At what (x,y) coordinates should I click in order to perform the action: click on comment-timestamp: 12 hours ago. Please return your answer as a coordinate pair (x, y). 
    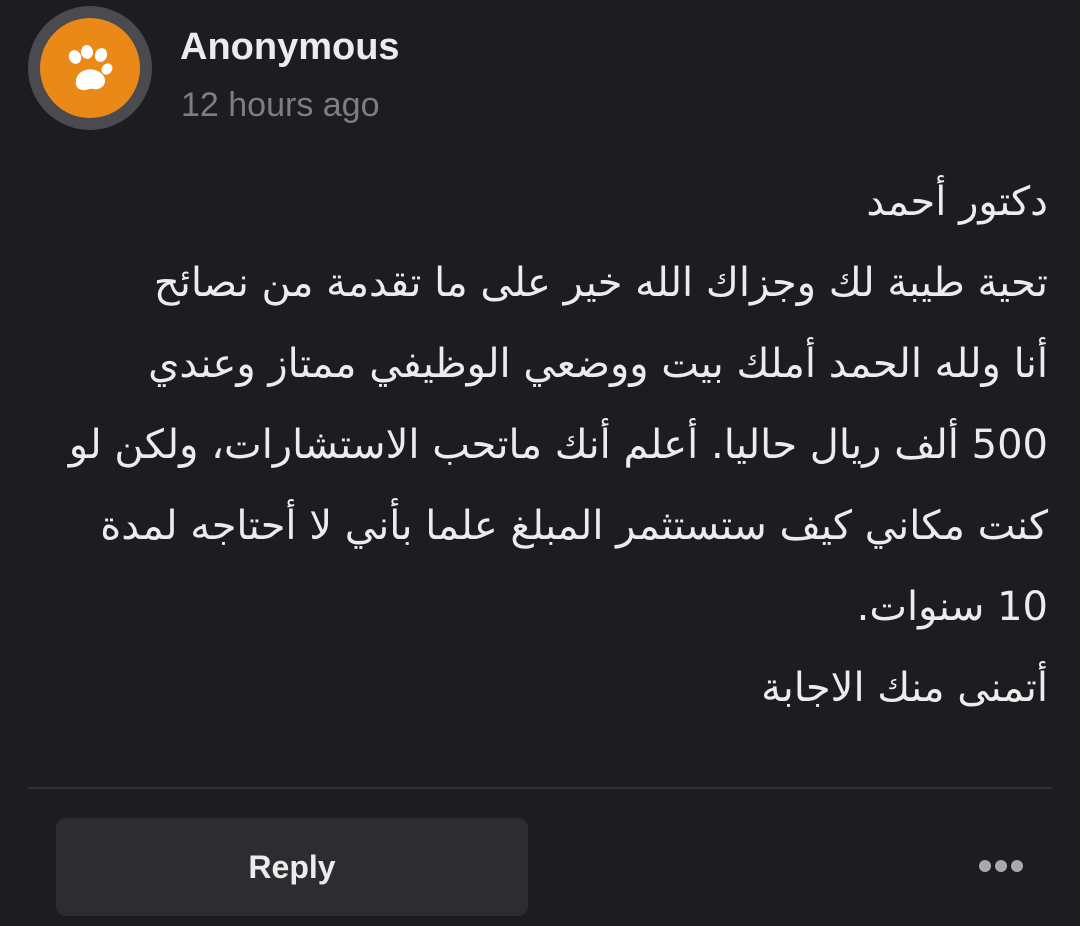
    Looking at the image, I should click on (280, 105).